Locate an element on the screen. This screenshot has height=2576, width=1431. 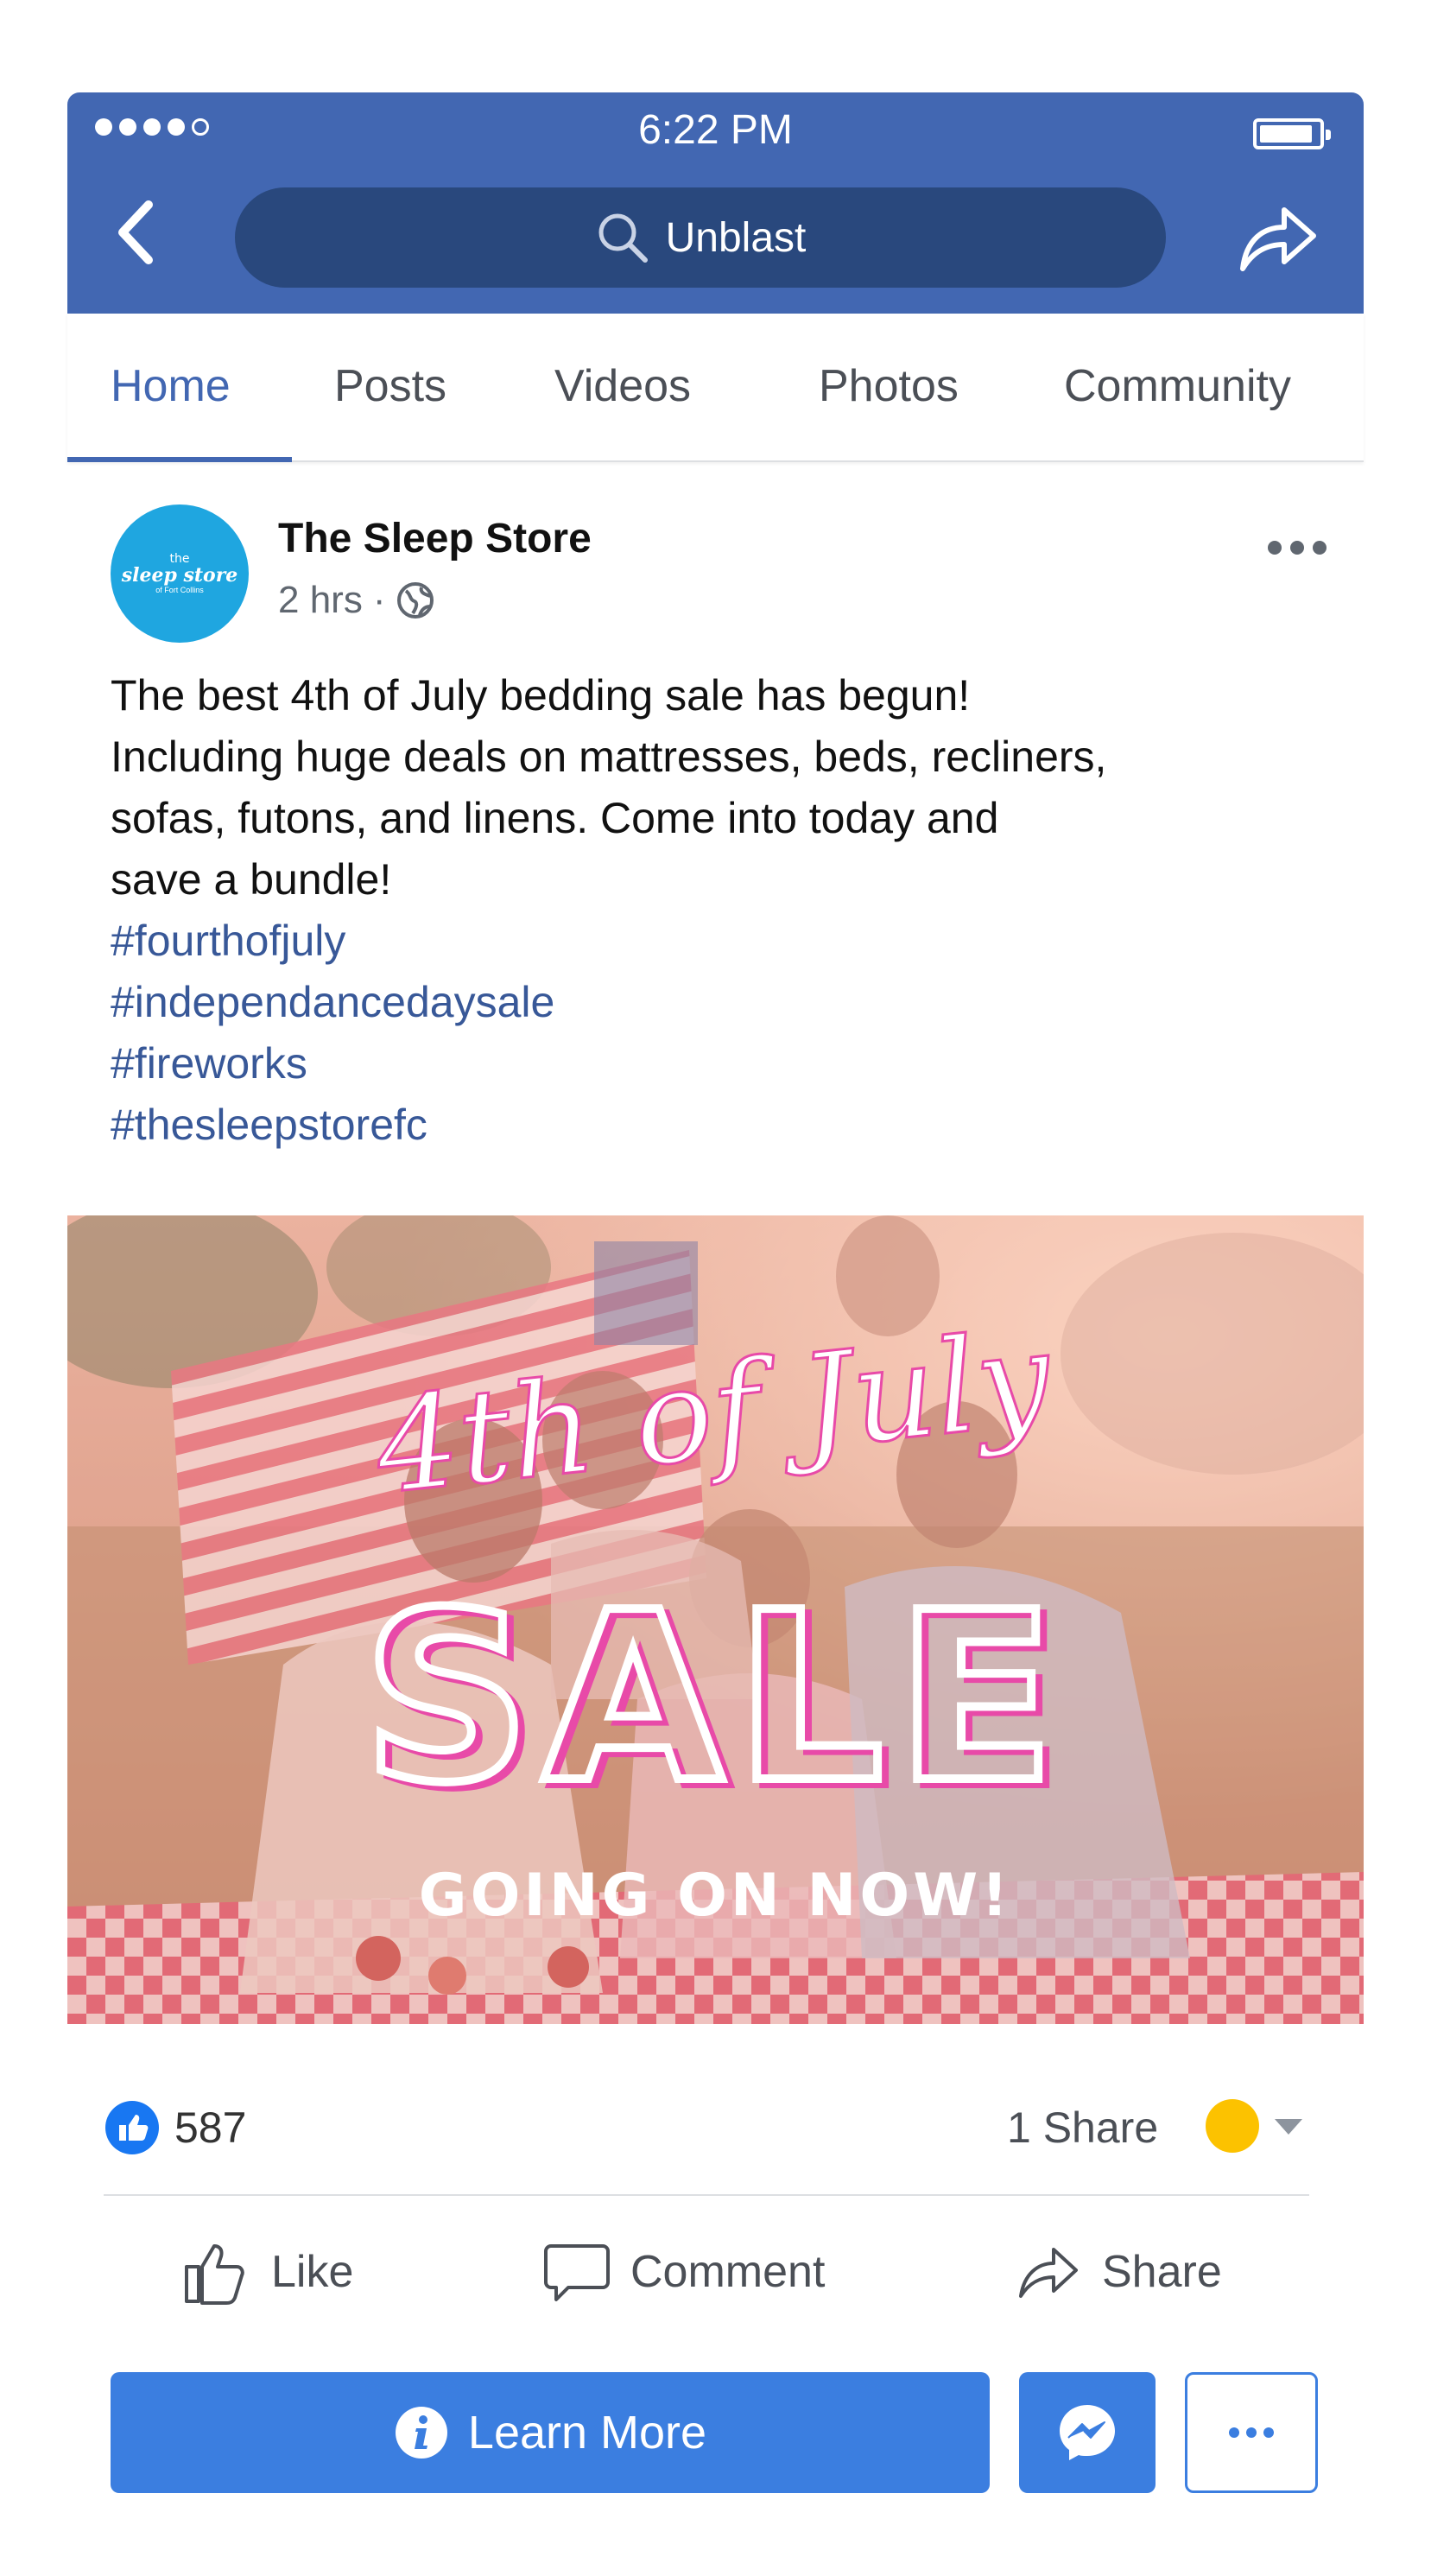
back-button is located at coordinates (136, 232).